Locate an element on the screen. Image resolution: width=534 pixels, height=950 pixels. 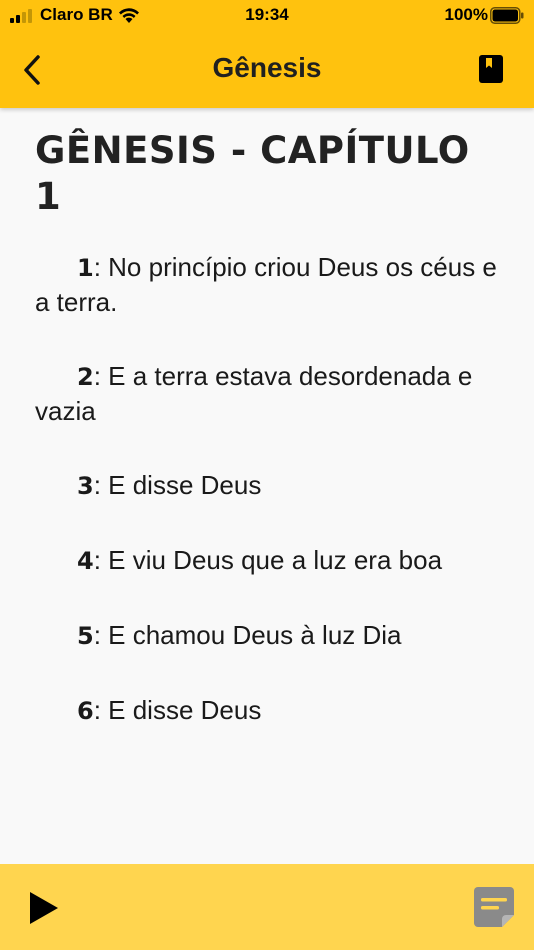
verse-number: 3 is located at coordinates (85, 486).